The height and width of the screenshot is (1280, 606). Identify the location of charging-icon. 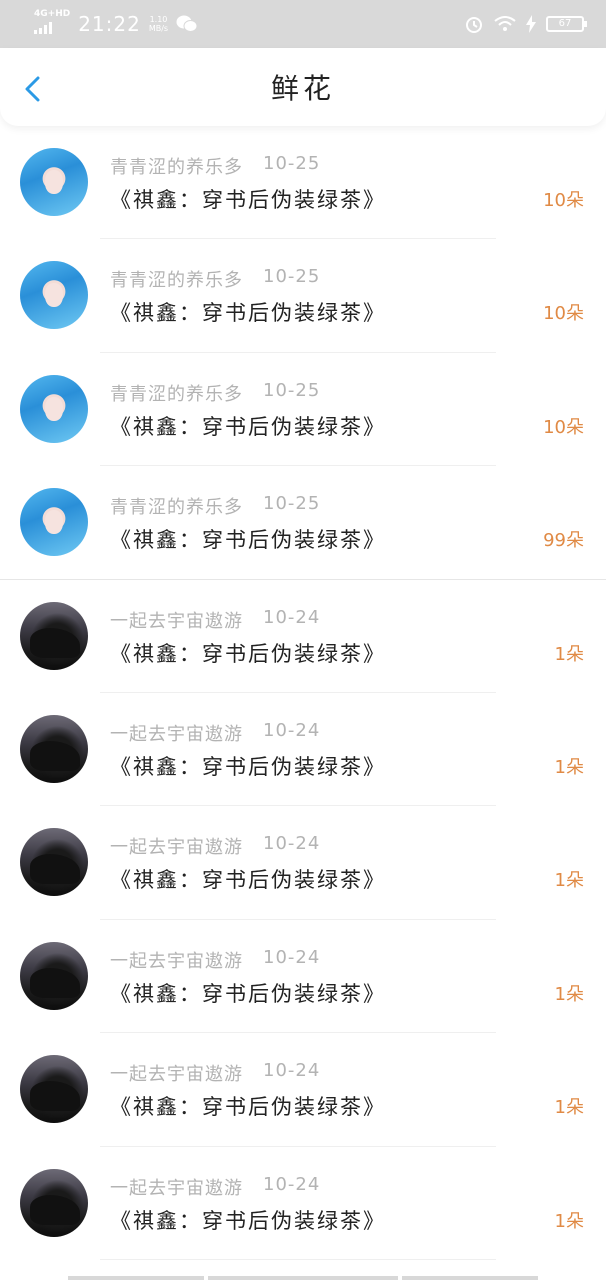
(531, 24).